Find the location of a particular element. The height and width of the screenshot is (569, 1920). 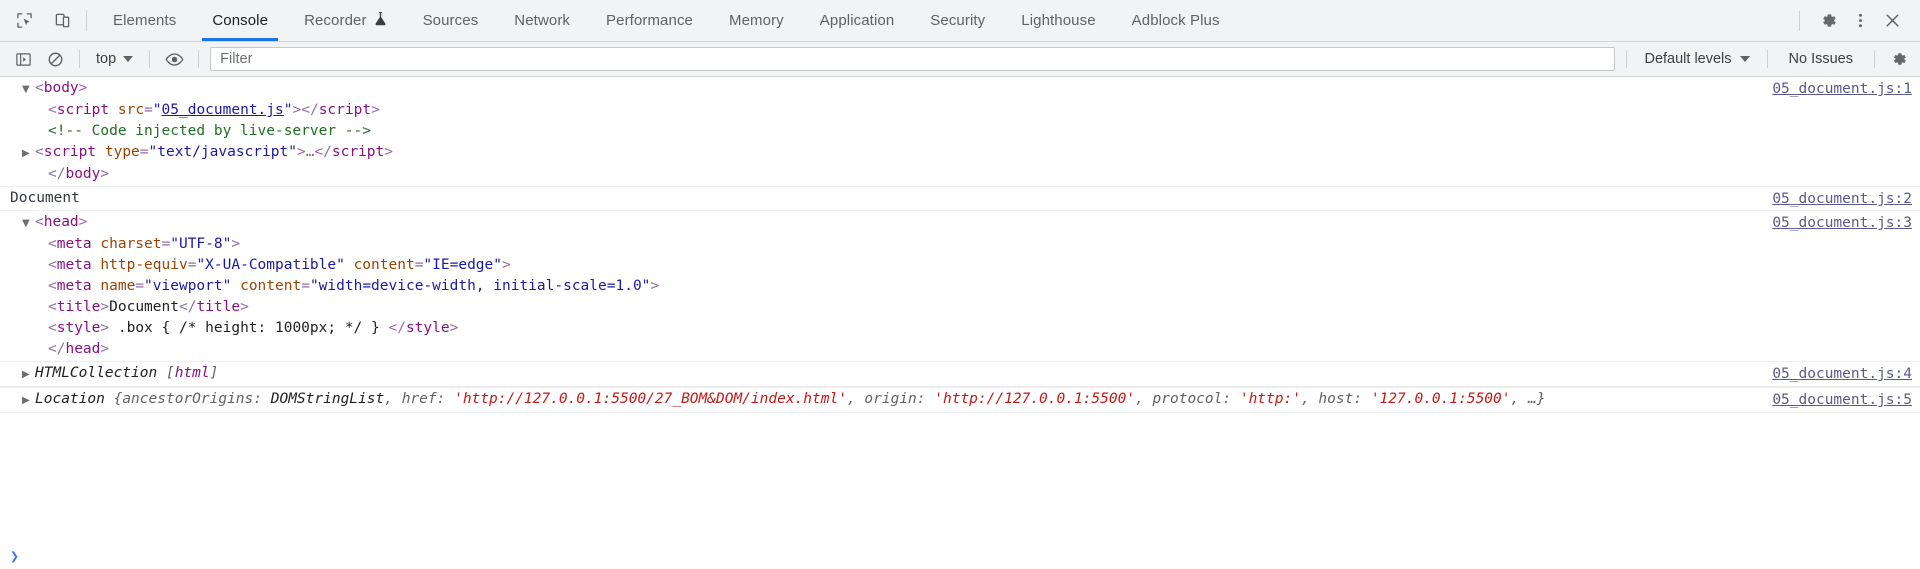

settings-gear-icon is located at coordinates (1828, 21).